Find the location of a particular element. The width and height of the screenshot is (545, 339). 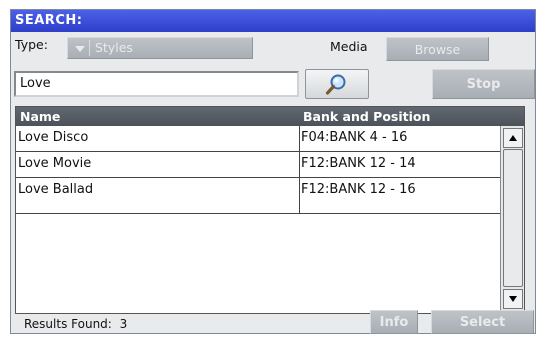

row-divider is located at coordinates (258, 213).